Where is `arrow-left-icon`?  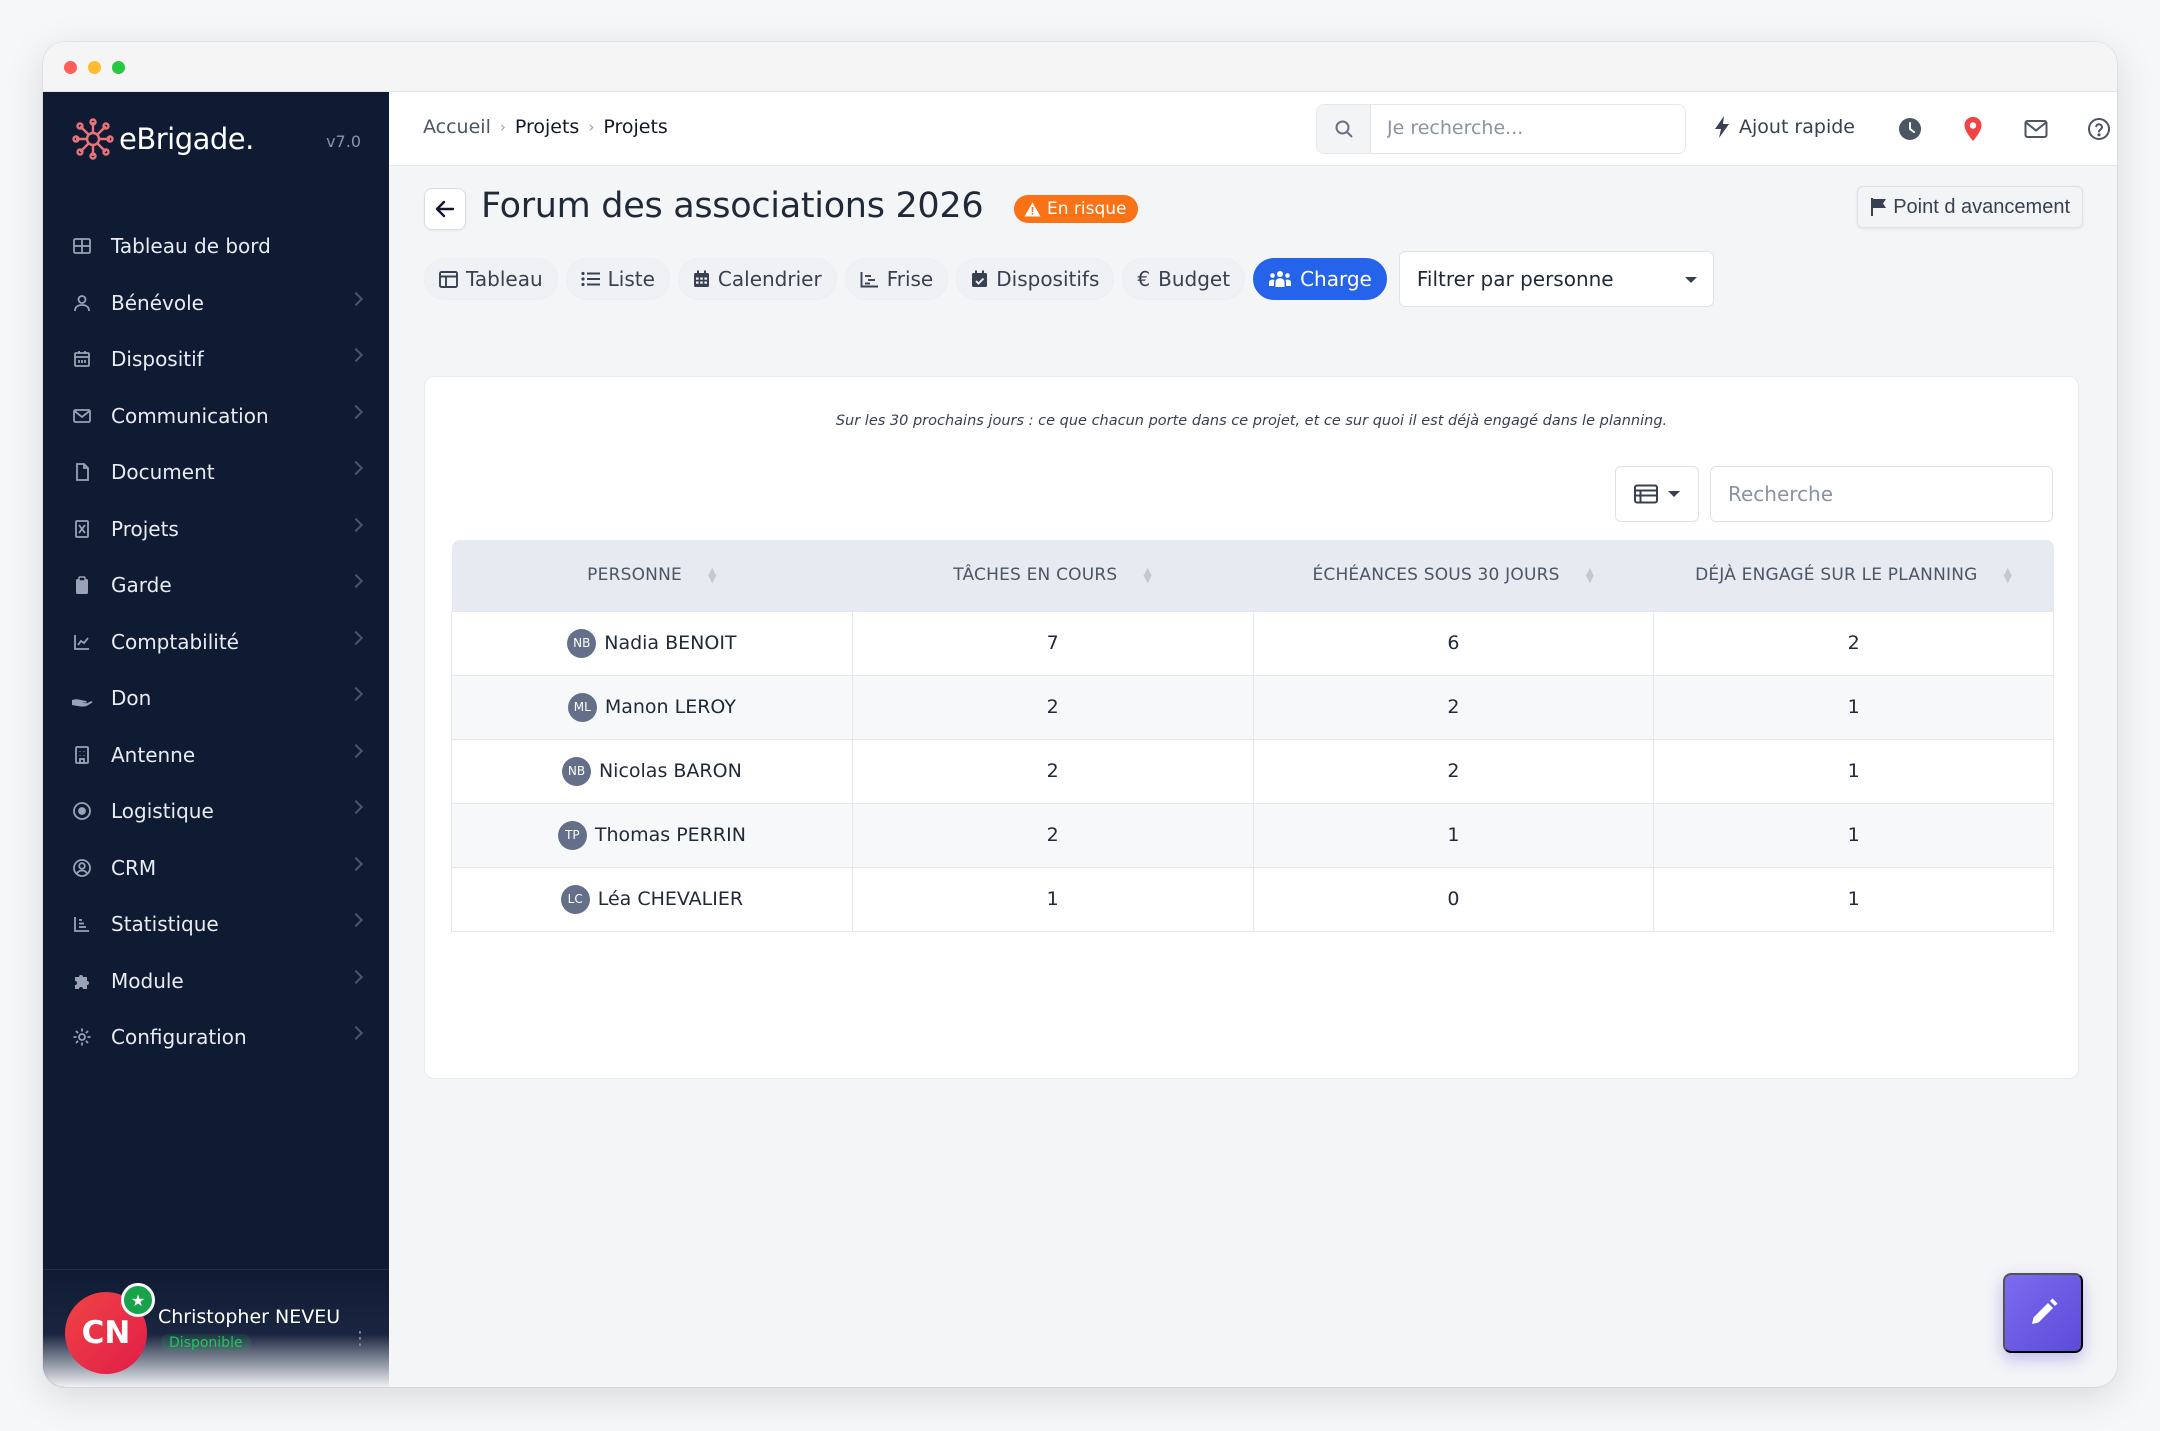
arrow-left-icon is located at coordinates (445, 209).